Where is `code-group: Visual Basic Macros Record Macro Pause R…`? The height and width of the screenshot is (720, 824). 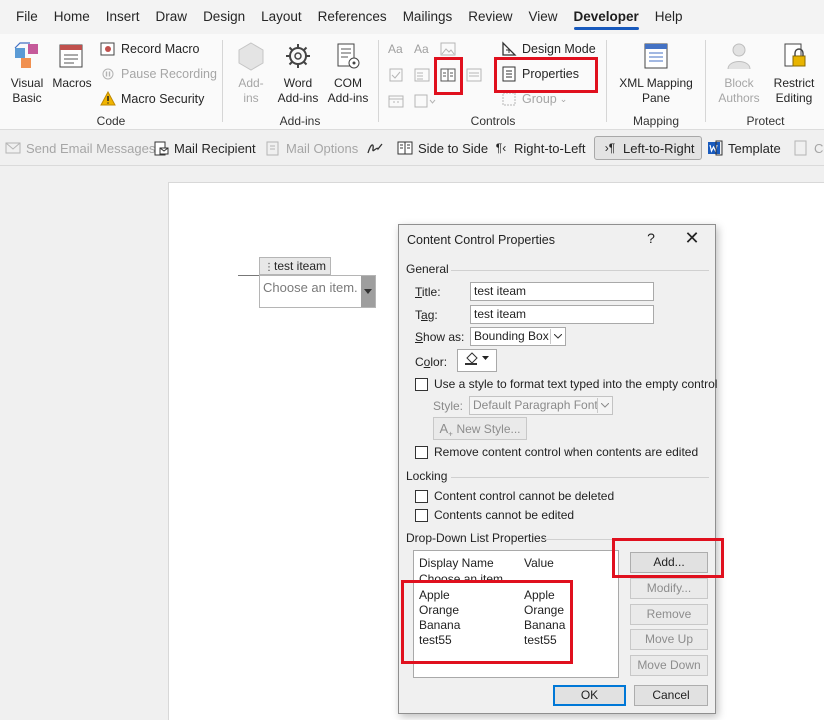
code-group: Visual Basic Macros Record Macro Pause R… is located at coordinates (111, 82).